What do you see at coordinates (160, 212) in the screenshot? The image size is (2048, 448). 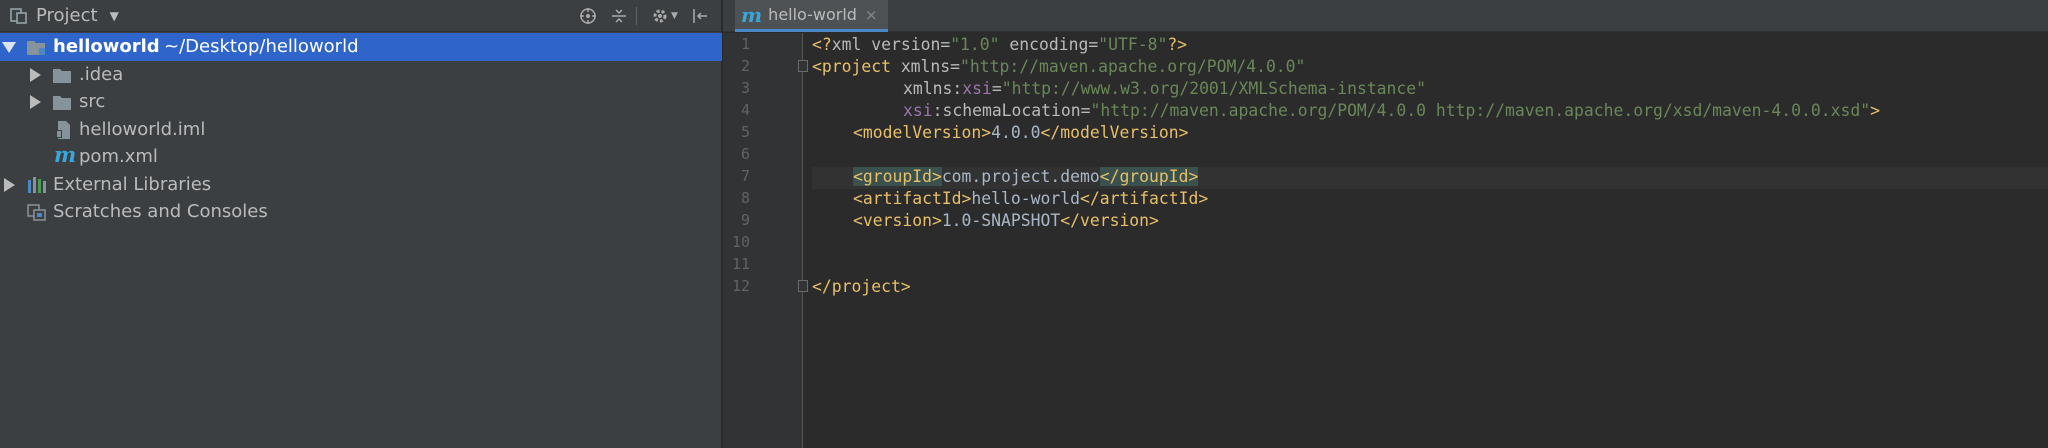 I see `tree-item-label: Scratches and Consoles` at bounding box center [160, 212].